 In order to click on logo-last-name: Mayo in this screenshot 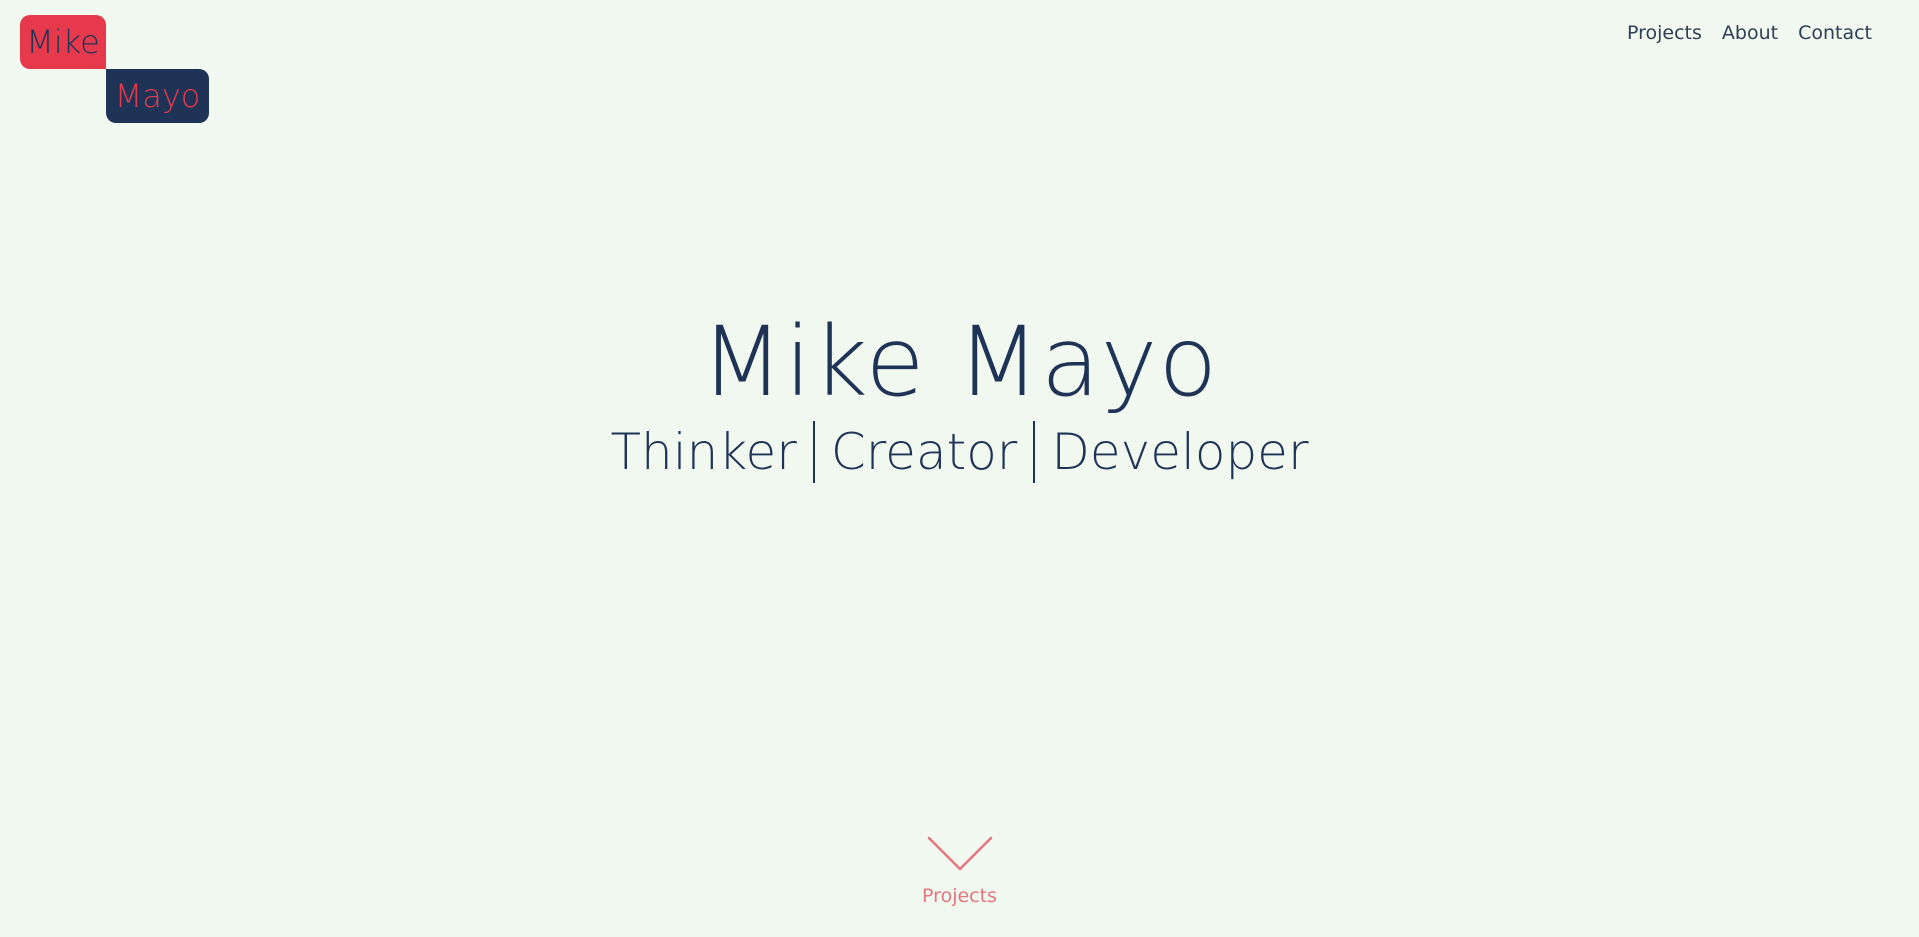, I will do `click(157, 96)`.